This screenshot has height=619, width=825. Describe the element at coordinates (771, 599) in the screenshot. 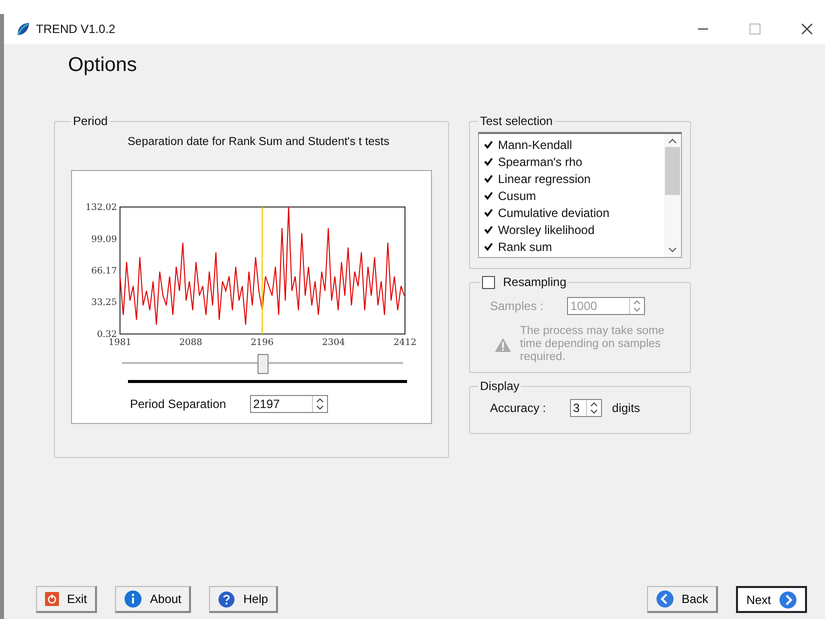

I see `next-button: Next` at that location.